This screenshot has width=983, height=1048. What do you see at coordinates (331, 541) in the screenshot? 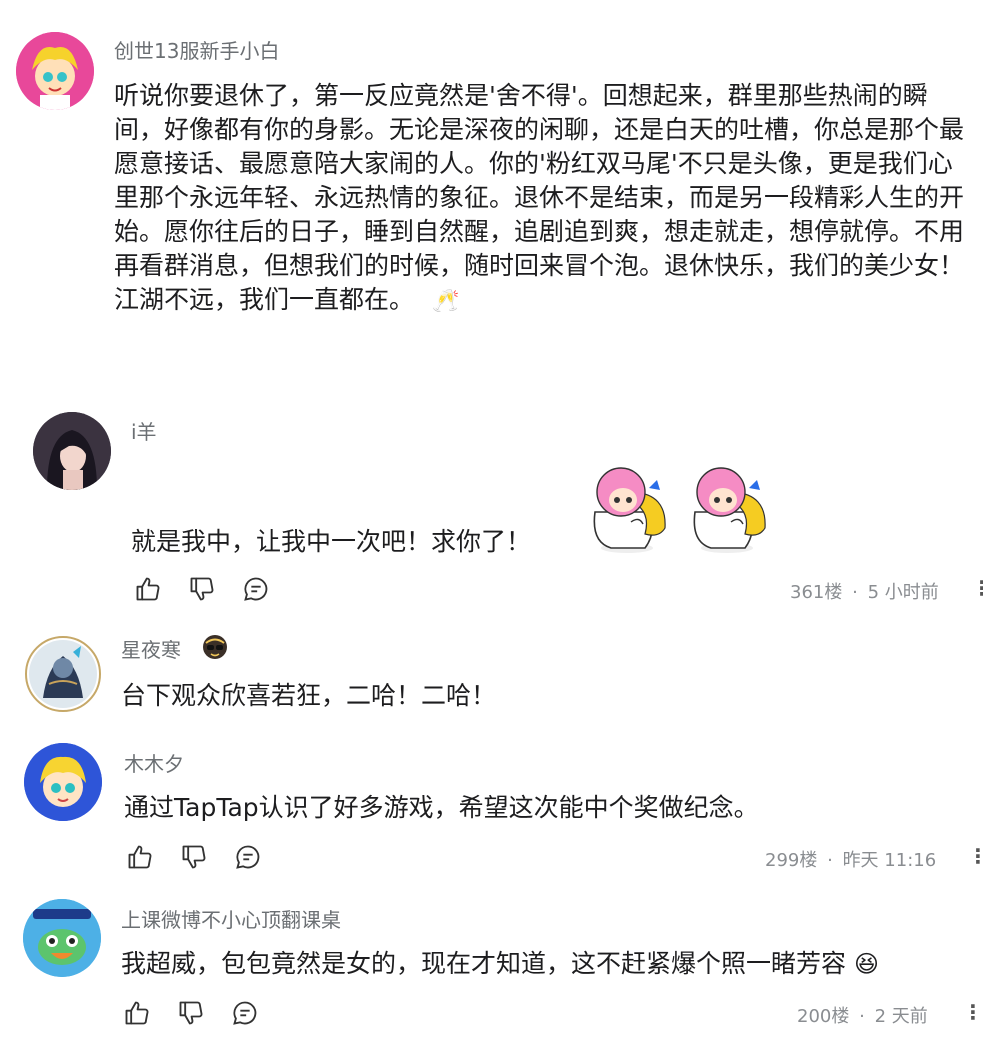
I see `comment-text: 就是我中，让我中一次吧！求你了！` at bounding box center [331, 541].